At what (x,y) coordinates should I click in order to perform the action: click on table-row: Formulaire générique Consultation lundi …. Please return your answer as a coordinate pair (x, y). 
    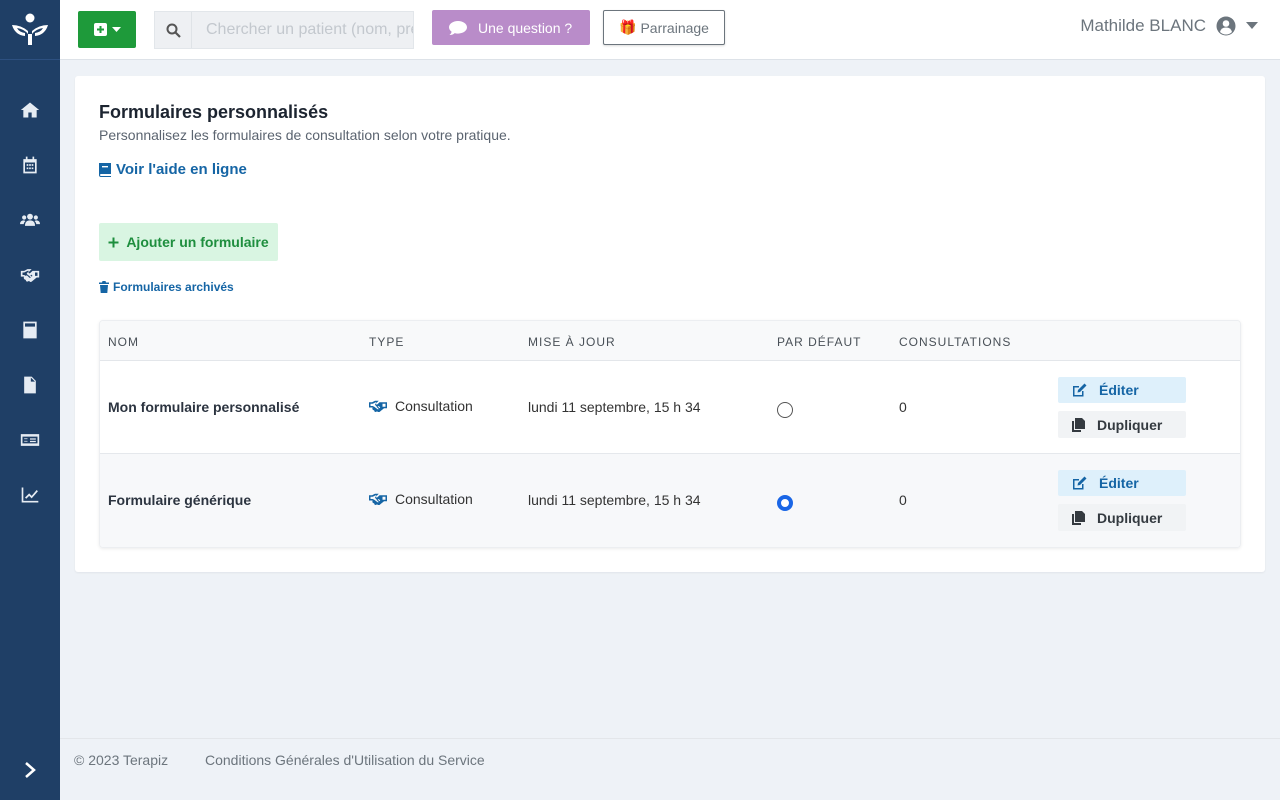
    Looking at the image, I should click on (670, 500).